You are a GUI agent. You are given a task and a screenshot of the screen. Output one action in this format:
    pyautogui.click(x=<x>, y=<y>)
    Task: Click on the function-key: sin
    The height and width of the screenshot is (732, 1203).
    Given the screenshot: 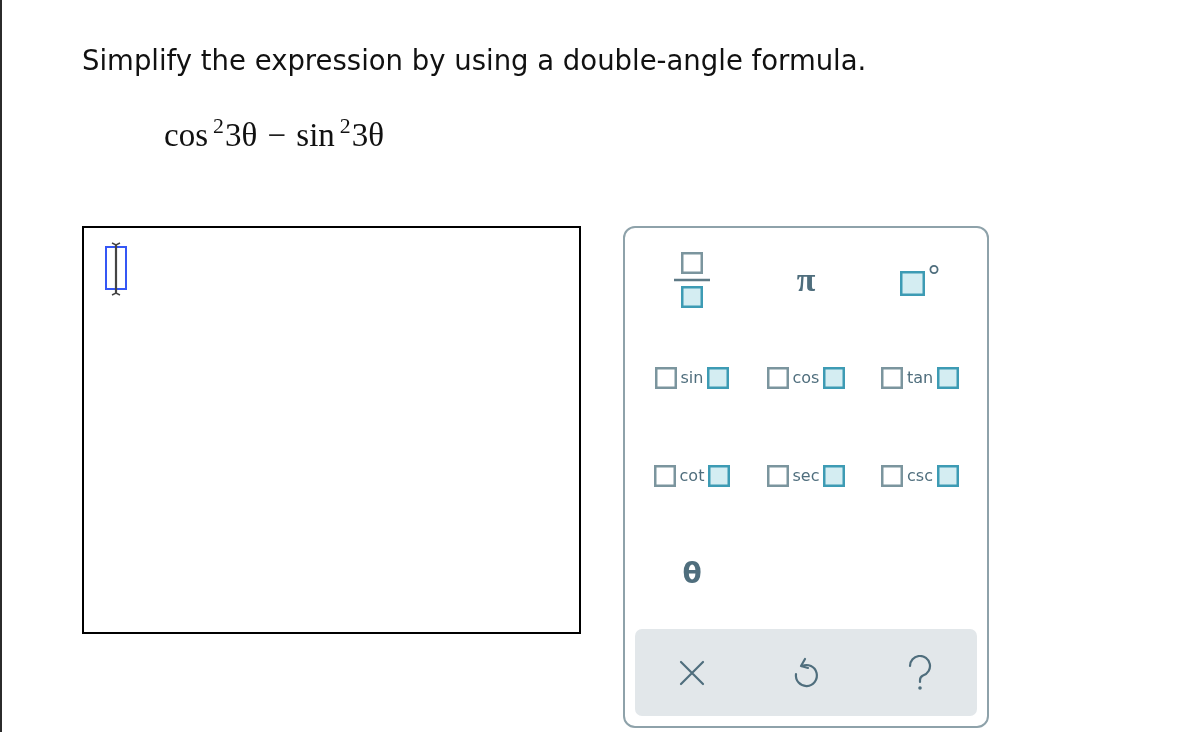 What is the action you would take?
    pyautogui.click(x=692, y=378)
    